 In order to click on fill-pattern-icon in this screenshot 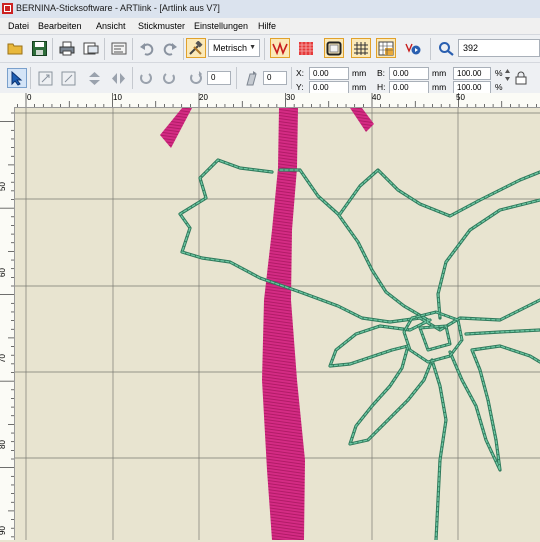, I will do `click(306, 48)`.